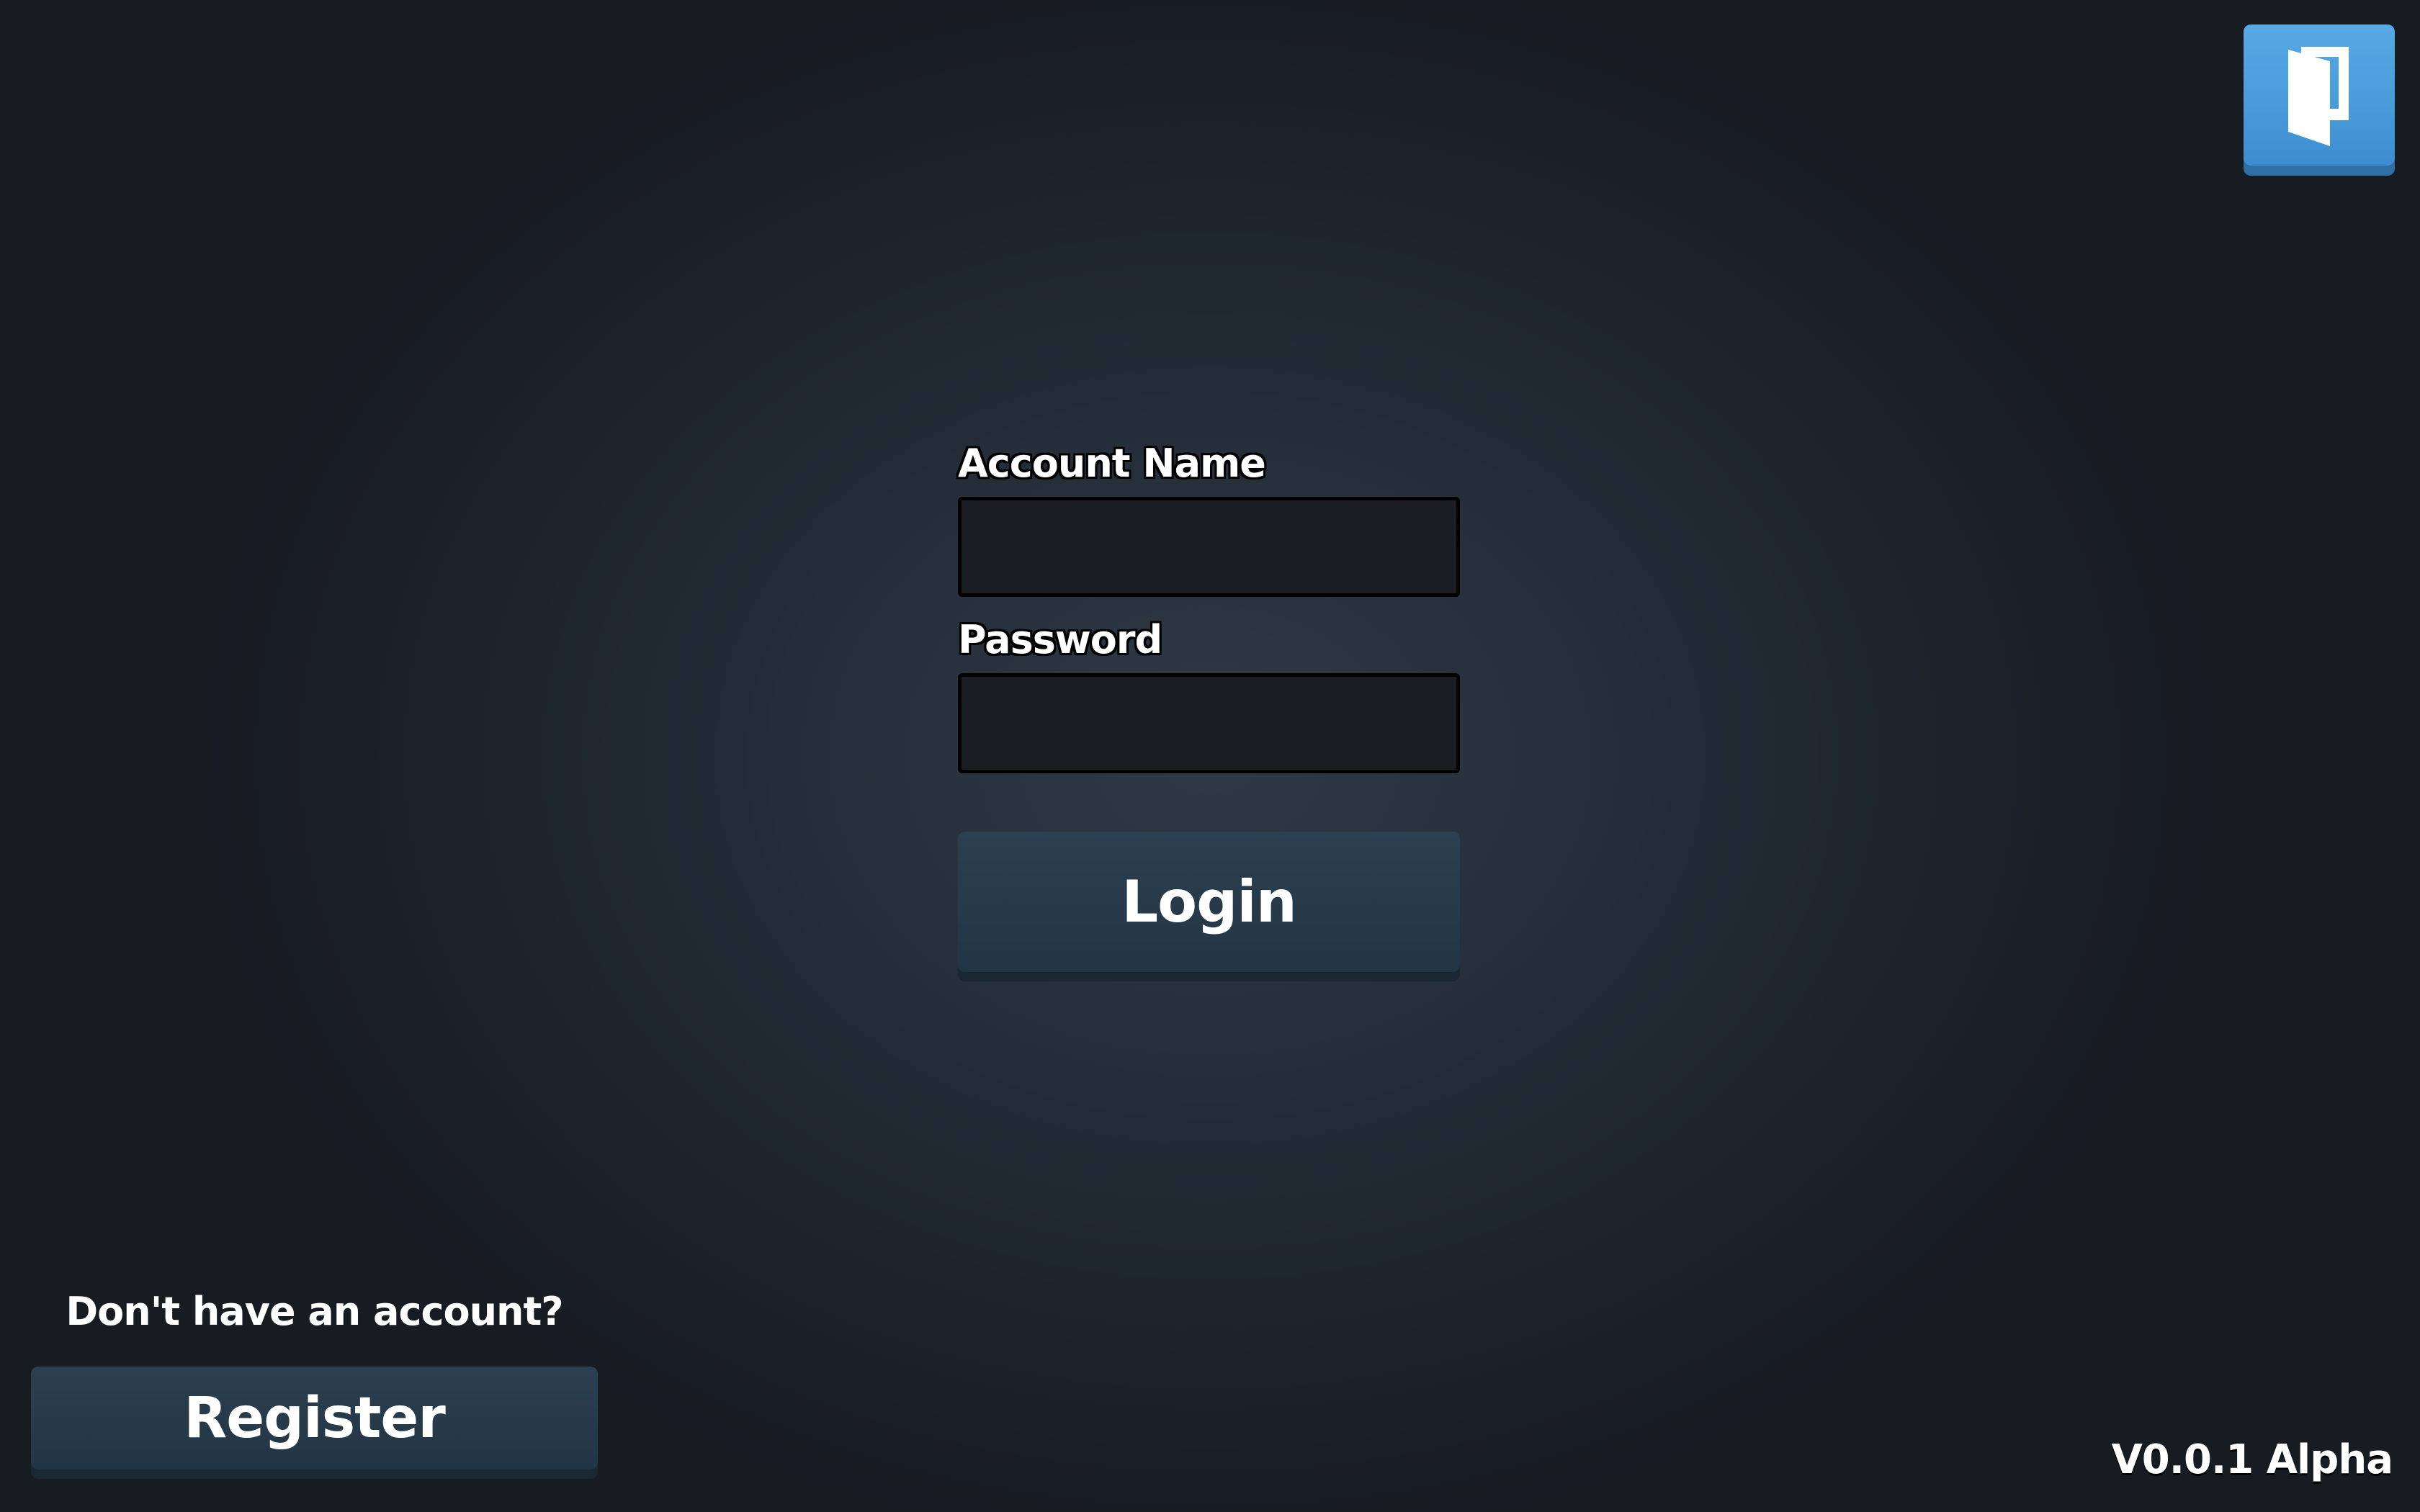 The height and width of the screenshot is (1512, 2420). Describe the element at coordinates (1112, 463) in the screenshot. I see `account-name-label: Account Name` at that location.